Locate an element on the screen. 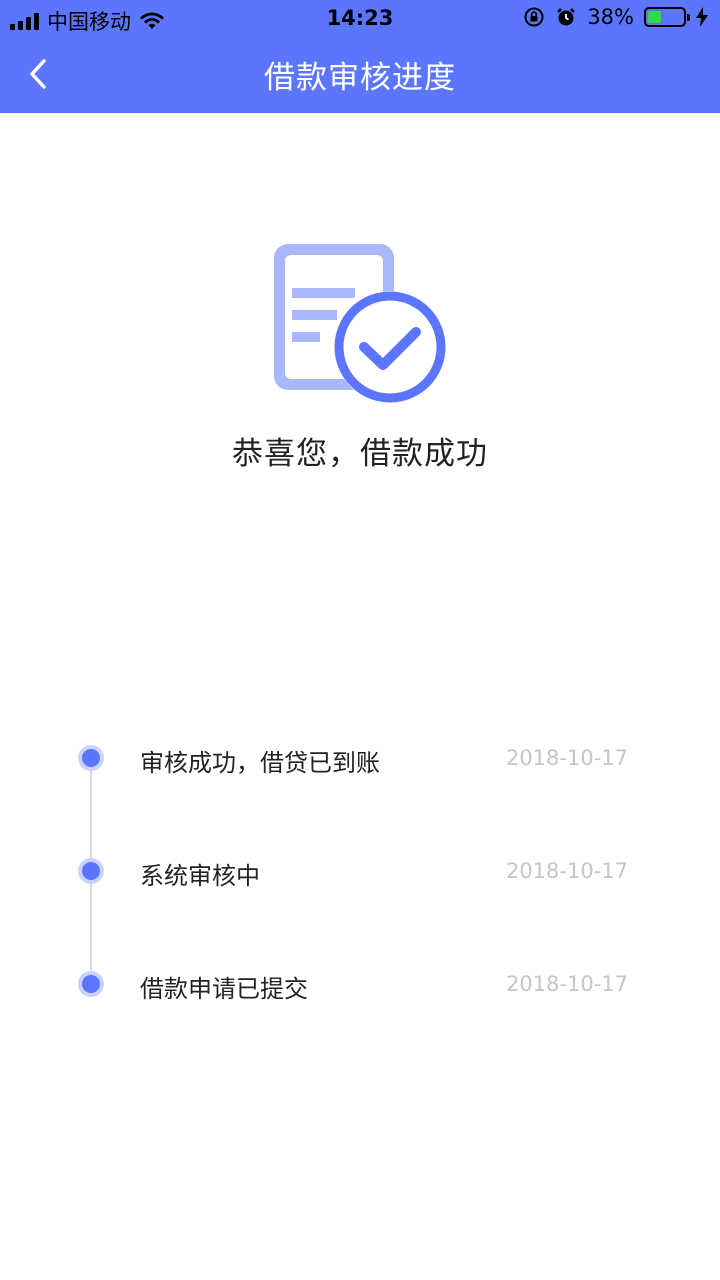  timeline-label: 审核成功，借贷已到账 is located at coordinates (260, 763).